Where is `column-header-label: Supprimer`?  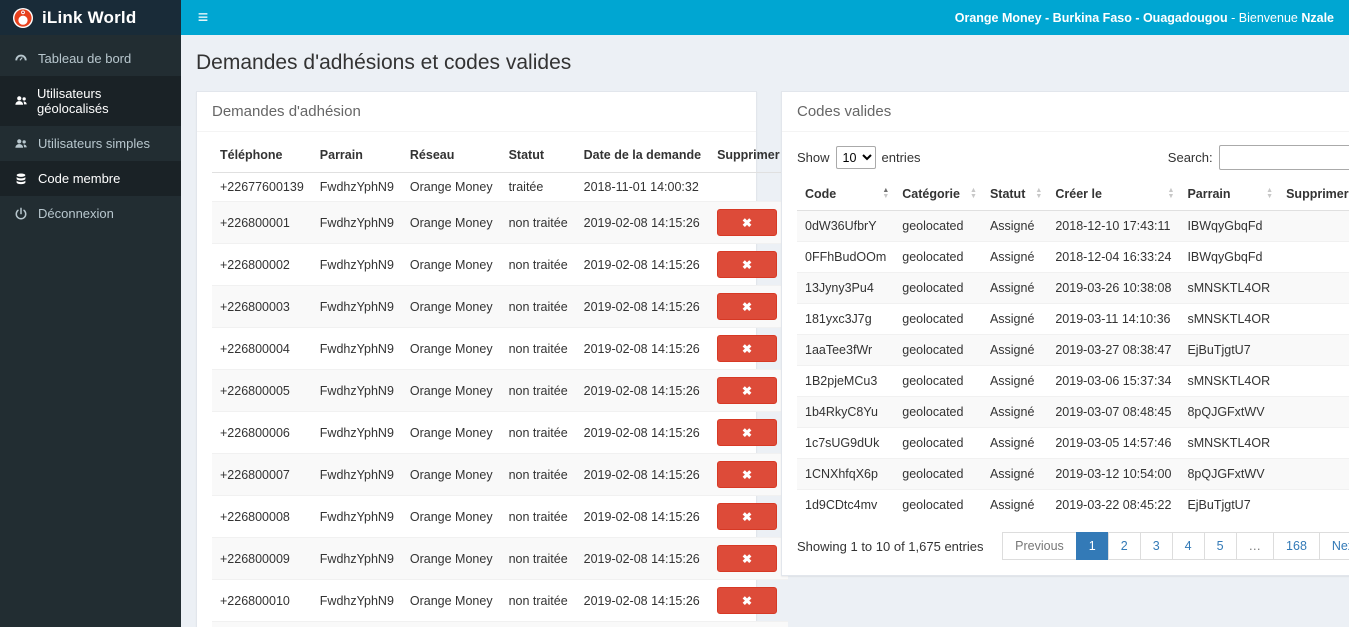 column-header-label: Supprimer is located at coordinates (1317, 194).